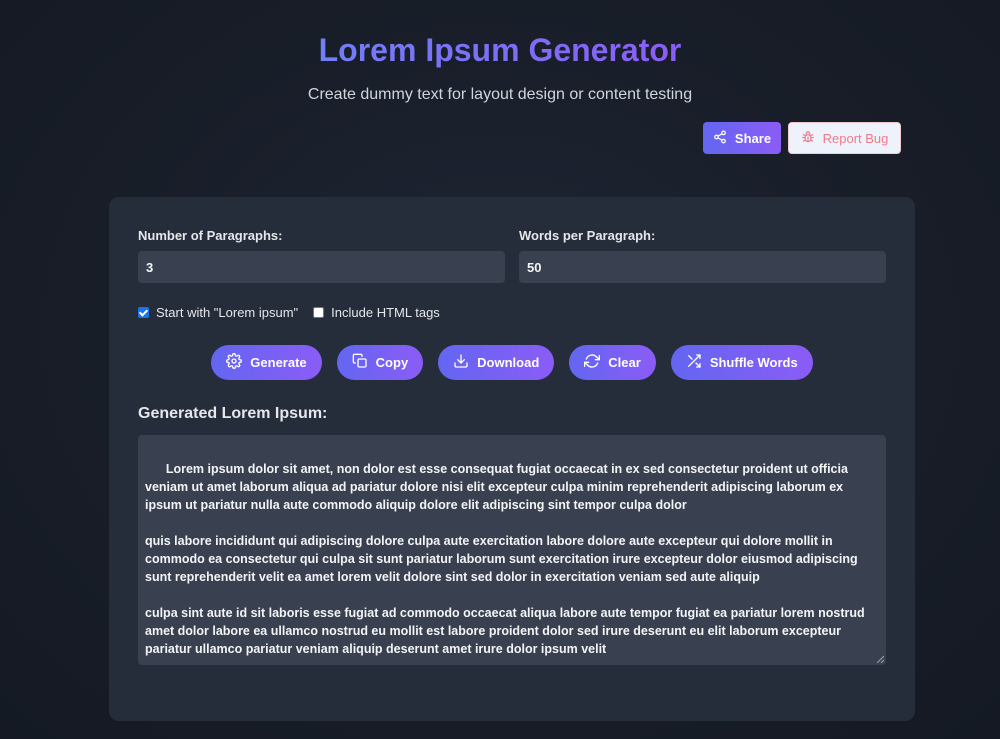 Image resolution: width=1000 pixels, height=739 pixels. I want to click on shuffle-icon, so click(694, 362).